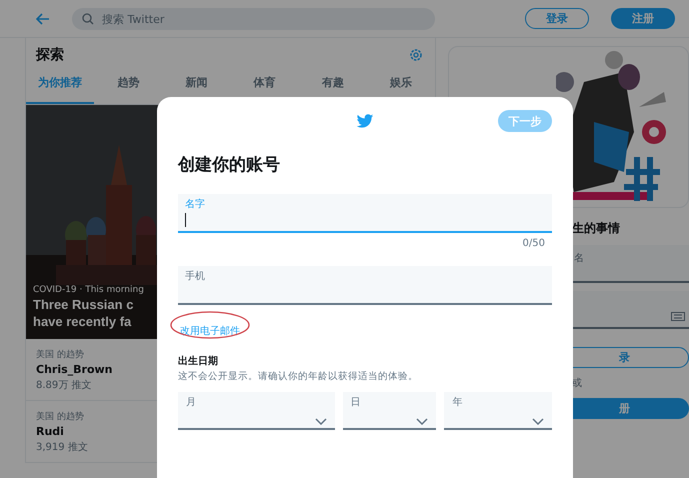  Describe the element at coordinates (62, 447) in the screenshot. I see `tweet-count: 3,919 推文` at that location.